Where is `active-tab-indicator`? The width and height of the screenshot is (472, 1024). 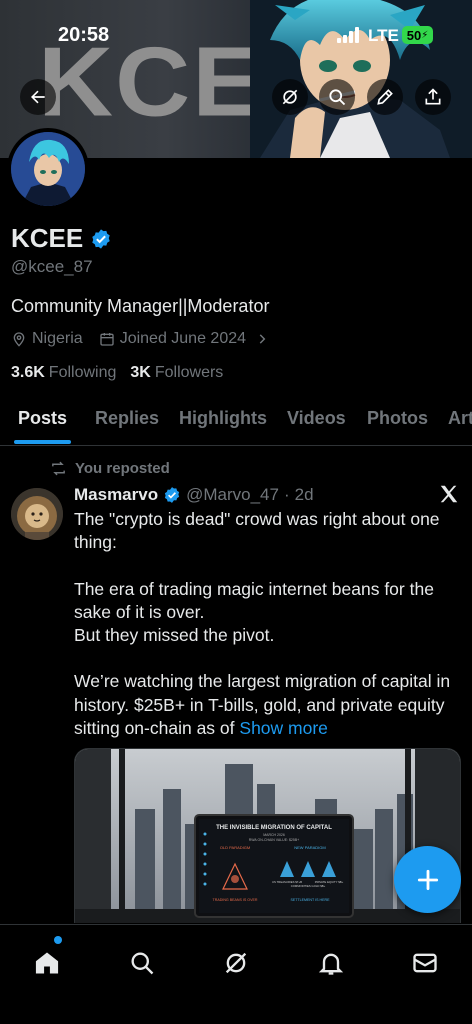 active-tab-indicator is located at coordinates (42, 442).